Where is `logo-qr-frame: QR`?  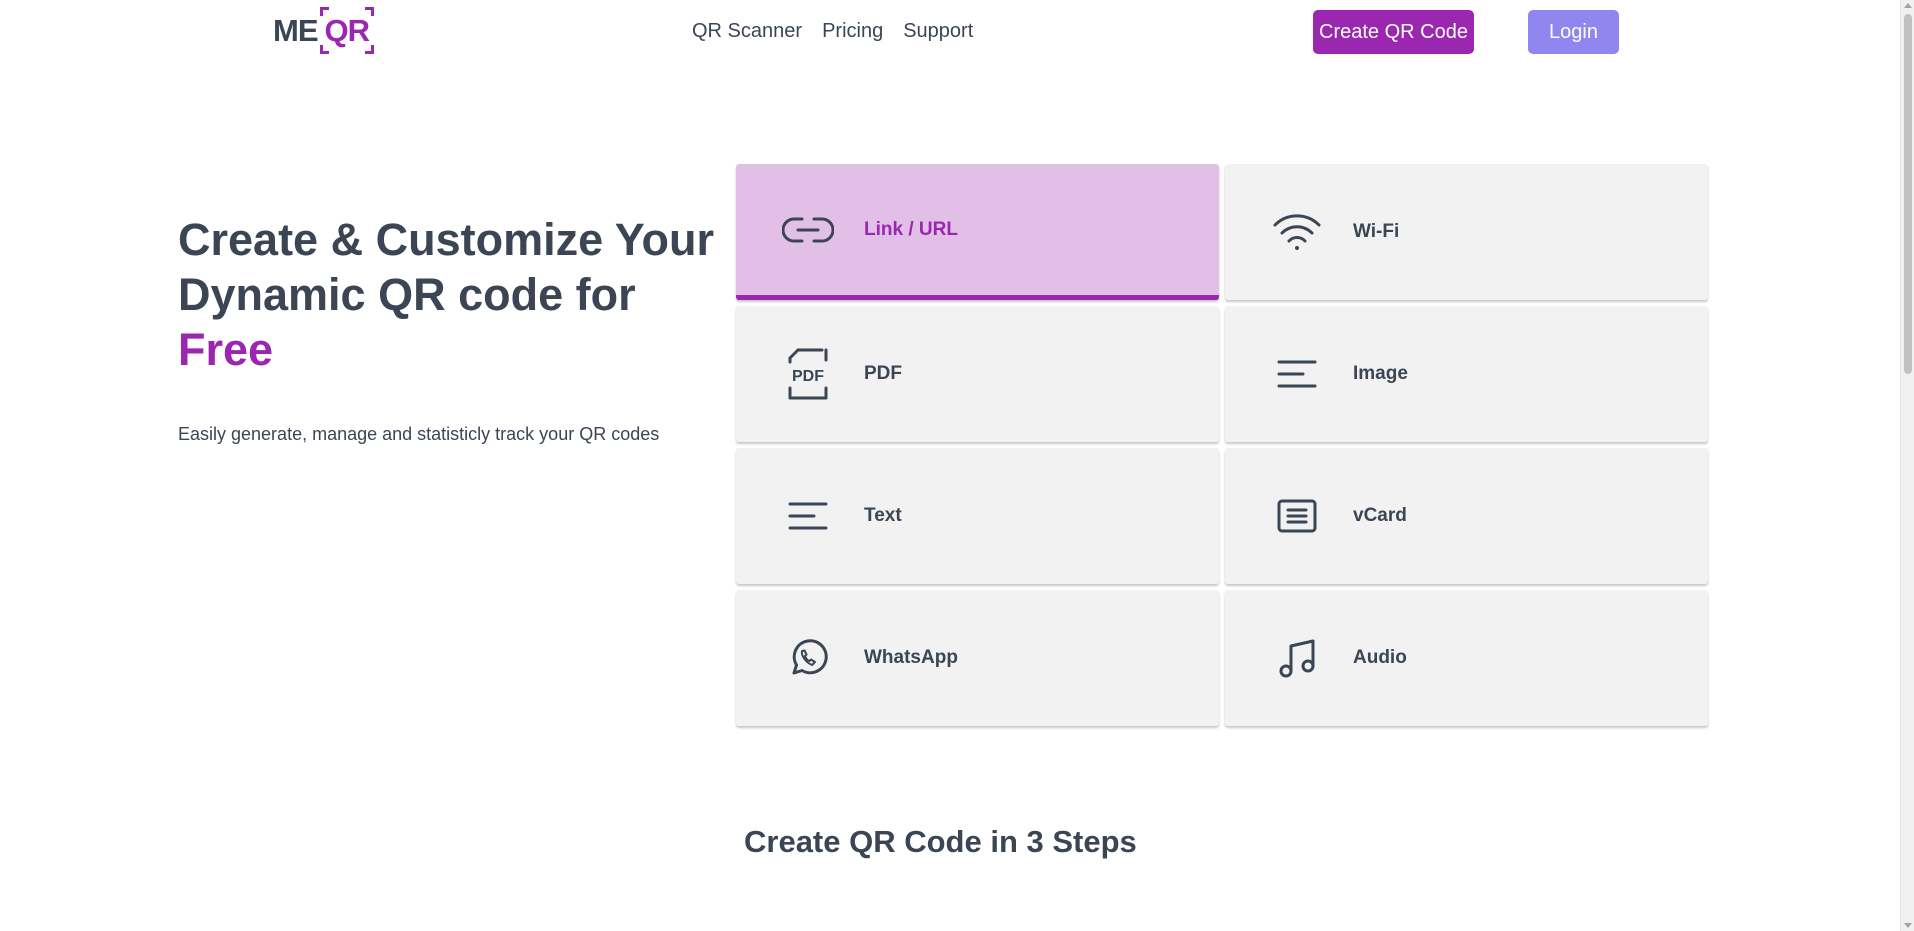
logo-qr-frame: QR is located at coordinates (346, 30).